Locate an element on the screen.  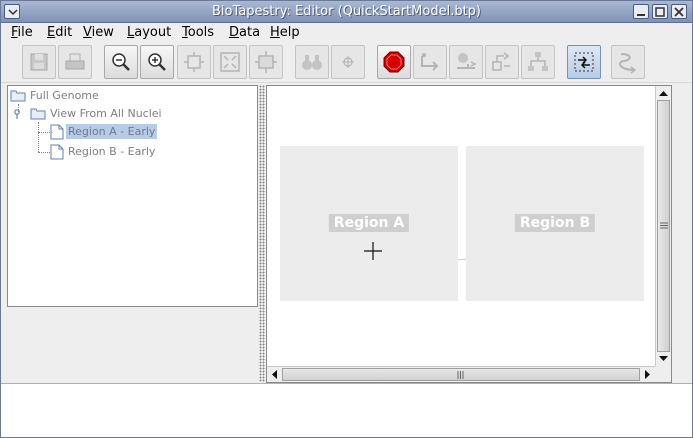
zoom-out-button is located at coordinates (121, 62).